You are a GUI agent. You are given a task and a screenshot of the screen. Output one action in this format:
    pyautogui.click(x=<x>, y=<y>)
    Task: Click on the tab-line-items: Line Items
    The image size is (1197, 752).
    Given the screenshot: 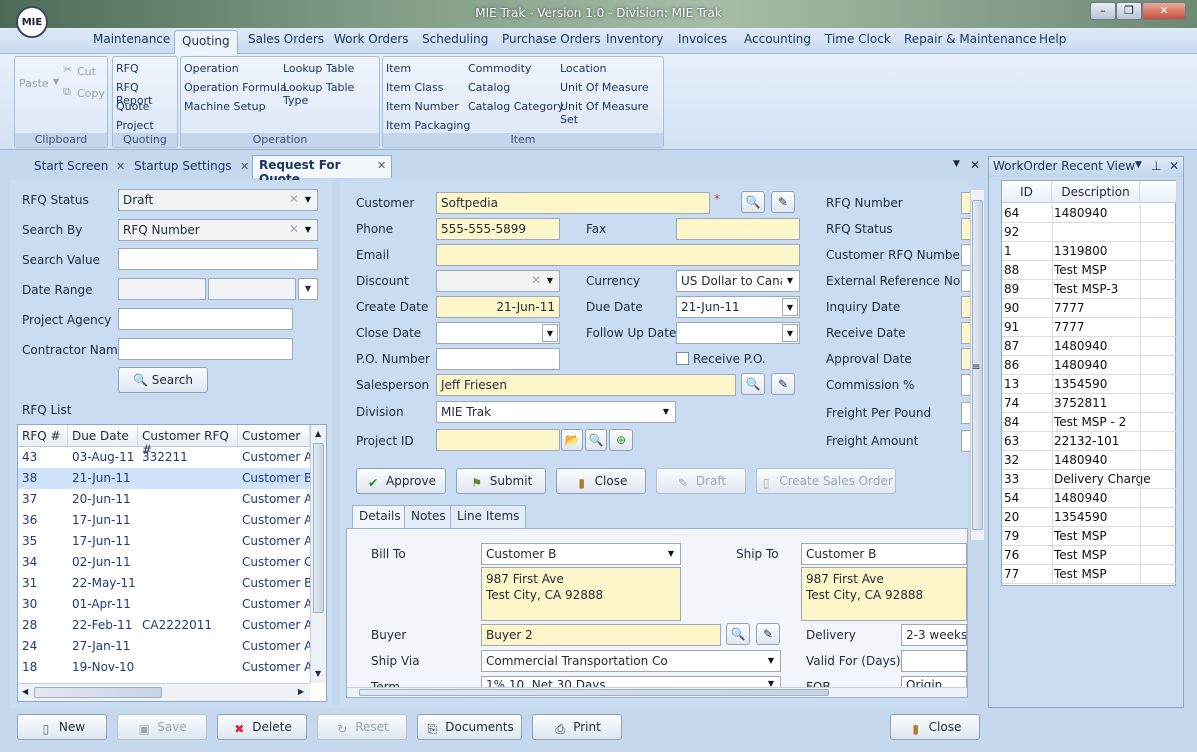 What is the action you would take?
    pyautogui.click(x=488, y=516)
    